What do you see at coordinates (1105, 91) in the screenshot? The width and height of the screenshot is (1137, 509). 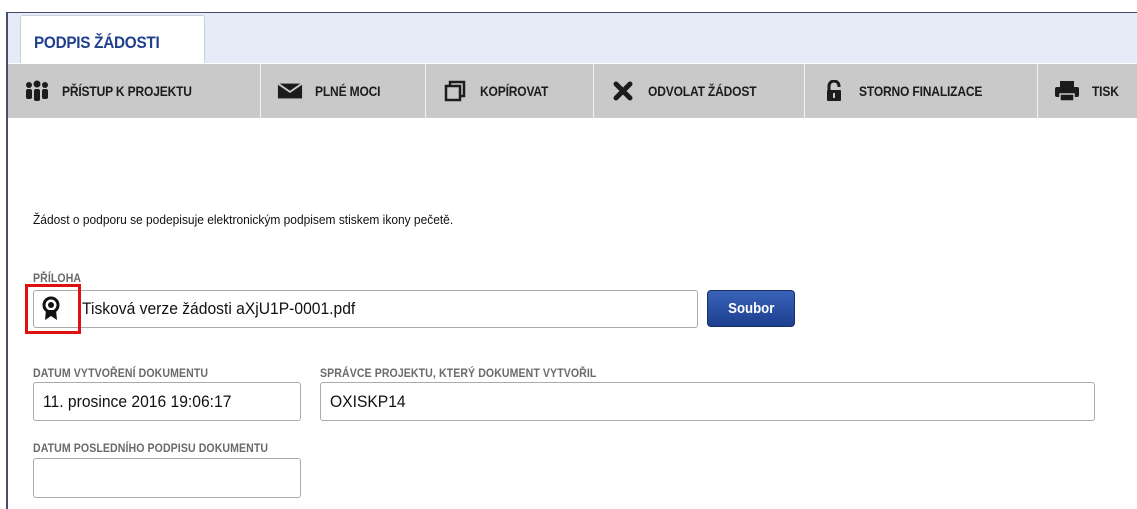 I see `print-label: TISK` at bounding box center [1105, 91].